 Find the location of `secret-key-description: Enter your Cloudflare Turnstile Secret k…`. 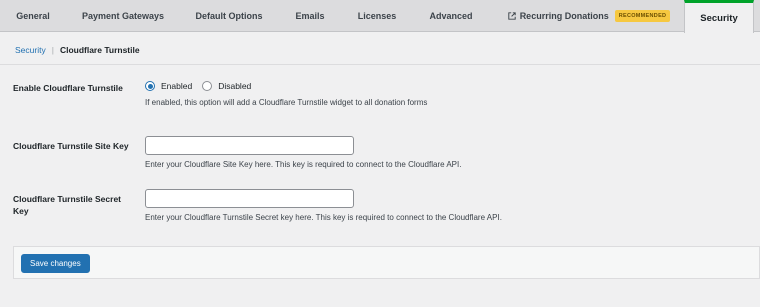

secret-key-description: Enter your Cloudflare Turnstile Secret k… is located at coordinates (323, 217).